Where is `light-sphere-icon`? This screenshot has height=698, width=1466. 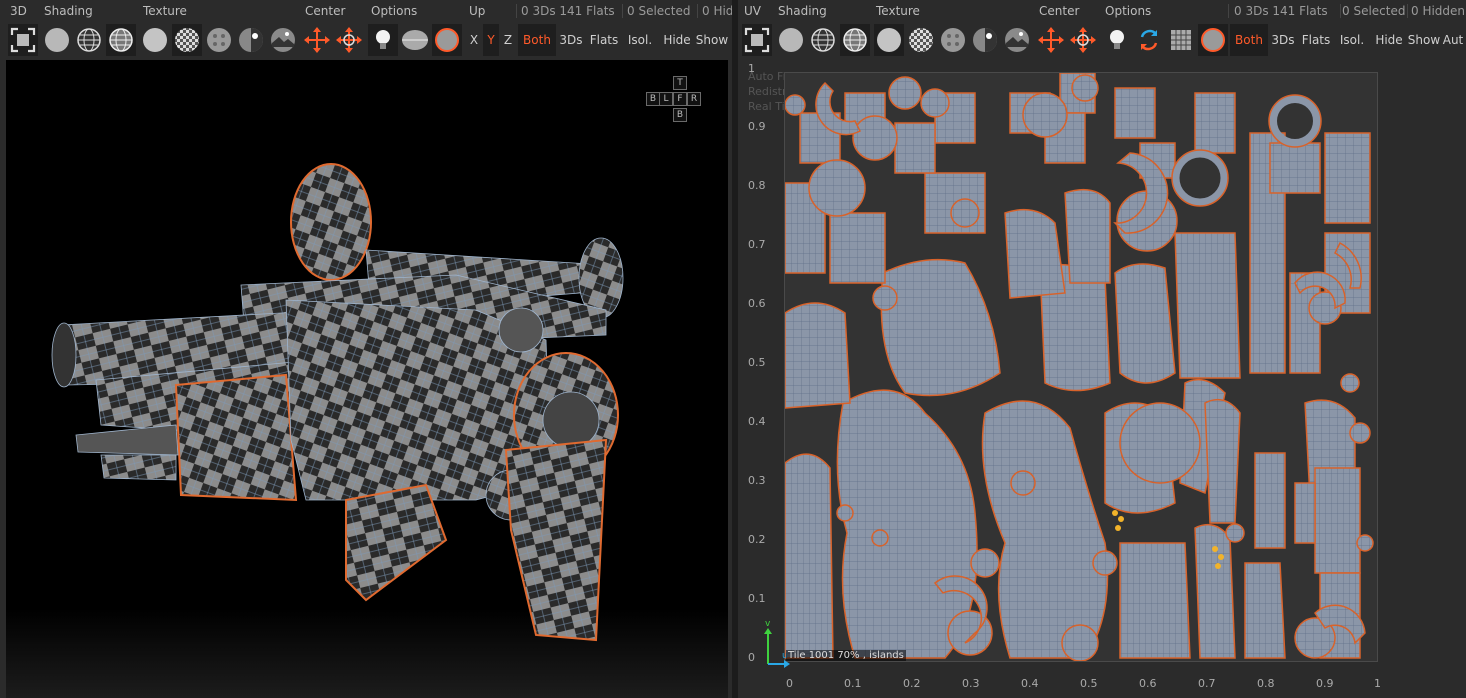 light-sphere-icon is located at coordinates (985, 40).